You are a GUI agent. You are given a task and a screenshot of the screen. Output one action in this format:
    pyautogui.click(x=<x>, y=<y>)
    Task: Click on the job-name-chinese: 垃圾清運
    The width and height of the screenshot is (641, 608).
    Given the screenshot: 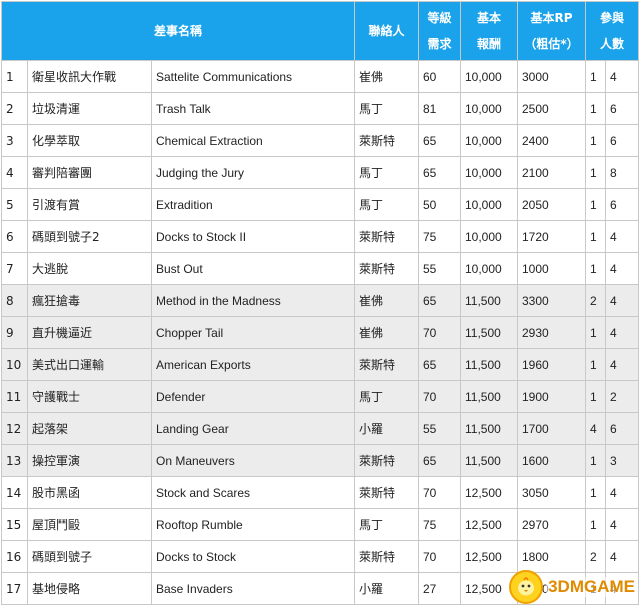 What is the action you would take?
    pyautogui.click(x=89, y=108)
    